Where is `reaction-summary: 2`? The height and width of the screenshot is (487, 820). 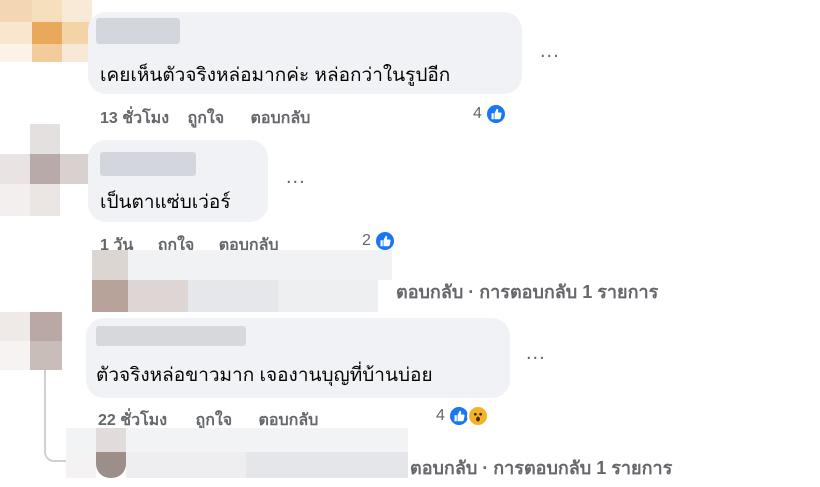 reaction-summary: 2 is located at coordinates (379, 241).